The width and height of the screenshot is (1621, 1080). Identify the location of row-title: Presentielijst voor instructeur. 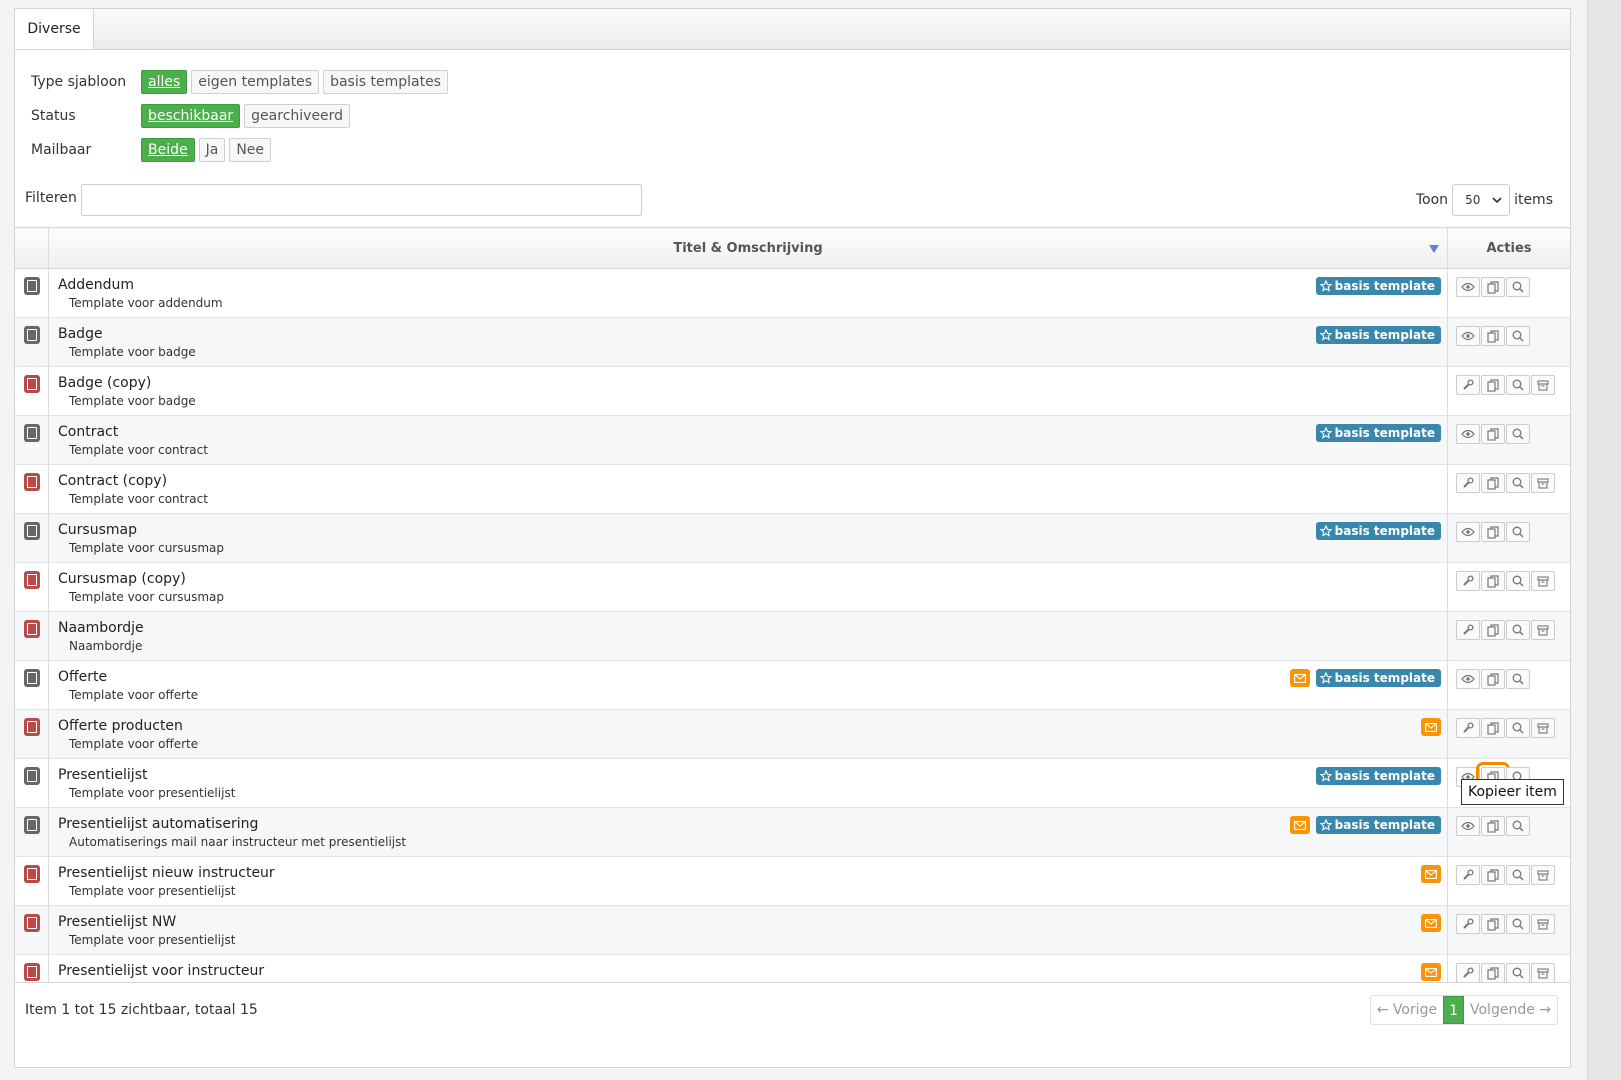
(161, 971).